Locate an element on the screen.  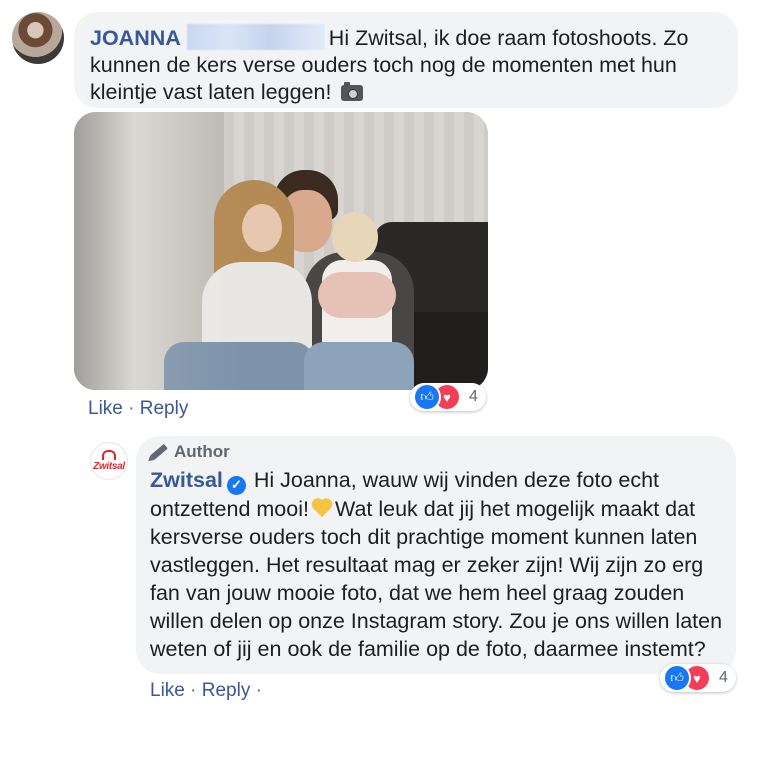
camera-icon is located at coordinates (352, 91).